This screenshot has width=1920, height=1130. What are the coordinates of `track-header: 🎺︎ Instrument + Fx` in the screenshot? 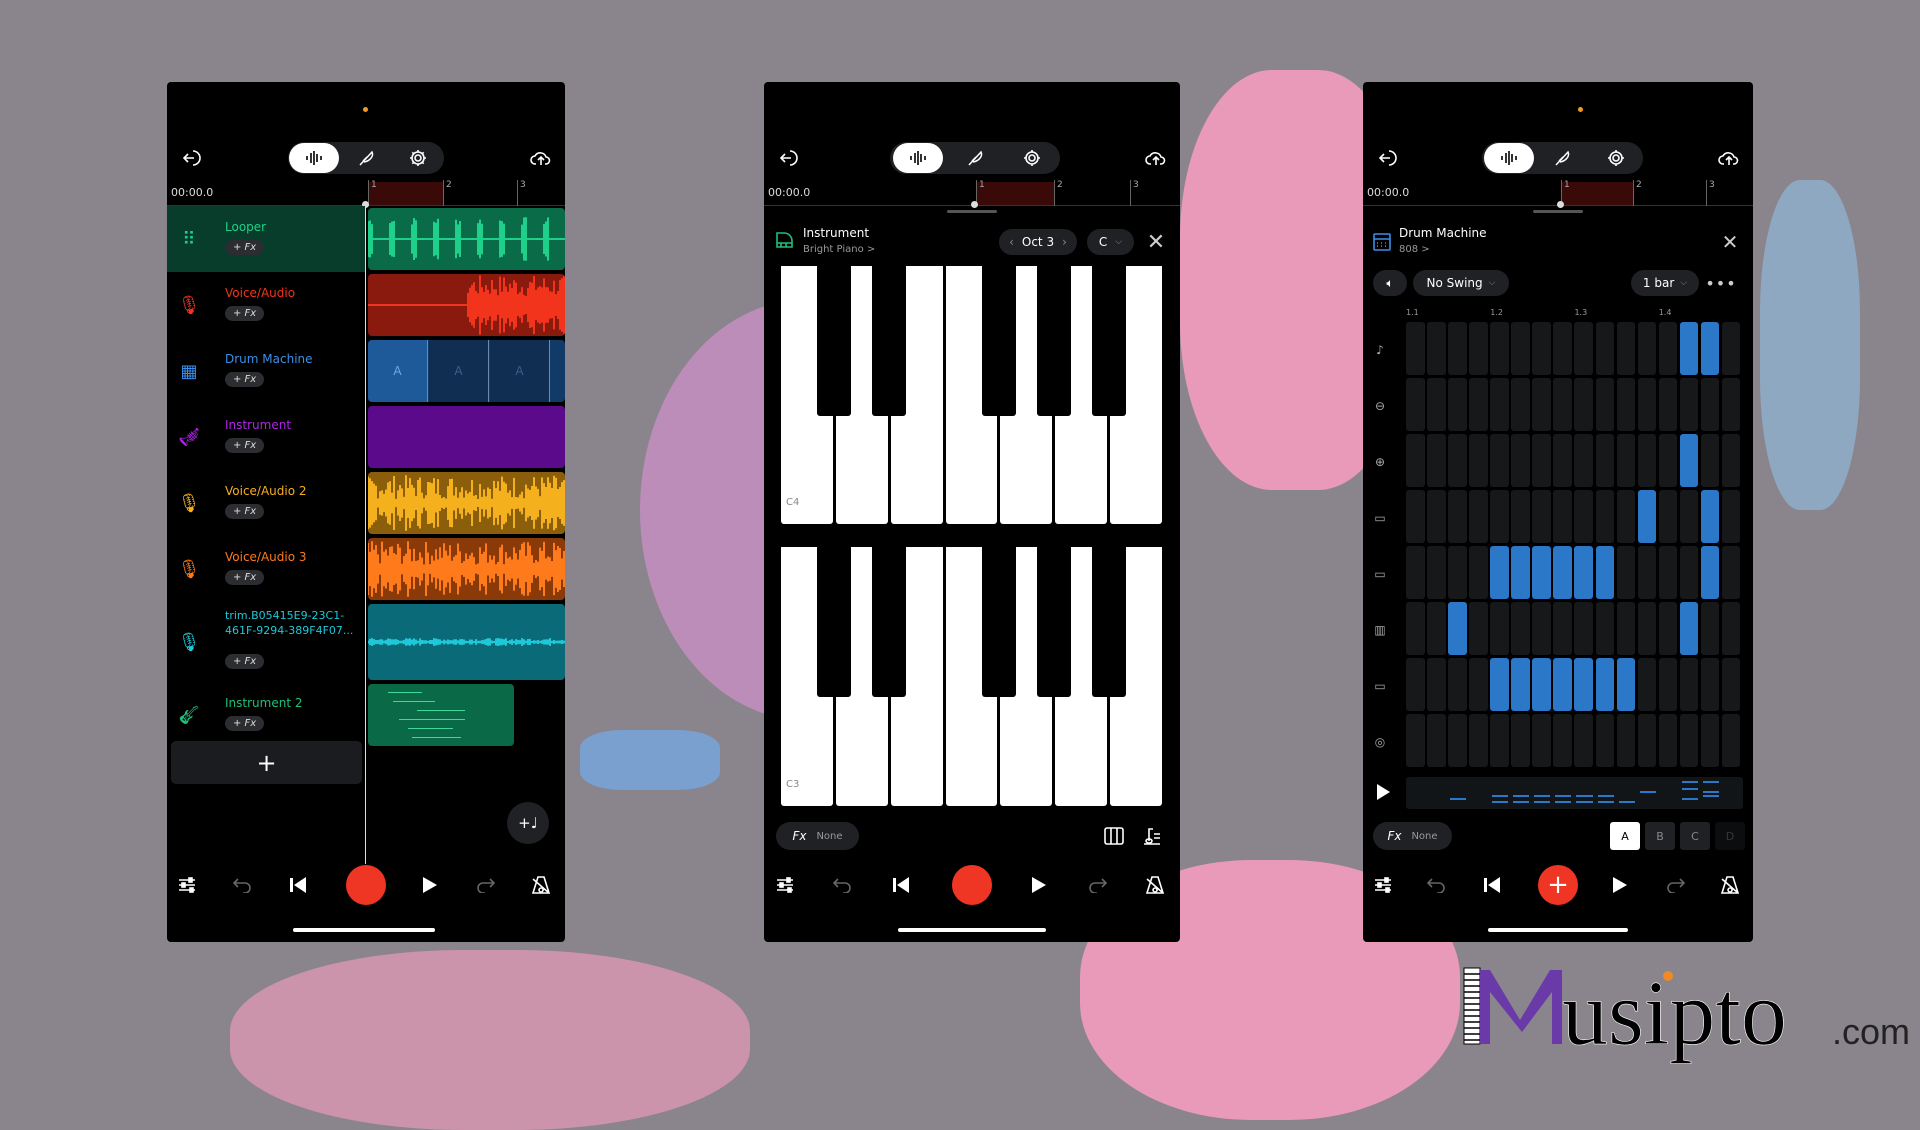 It's located at (266, 437).